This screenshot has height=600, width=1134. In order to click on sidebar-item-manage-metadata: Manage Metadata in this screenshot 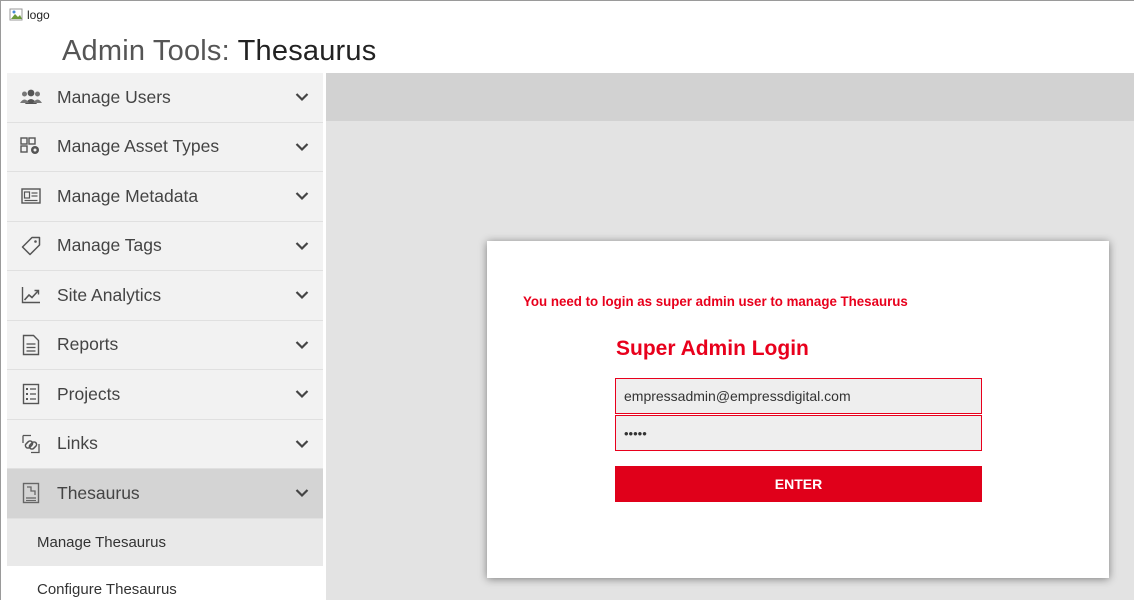, I will do `click(165, 197)`.